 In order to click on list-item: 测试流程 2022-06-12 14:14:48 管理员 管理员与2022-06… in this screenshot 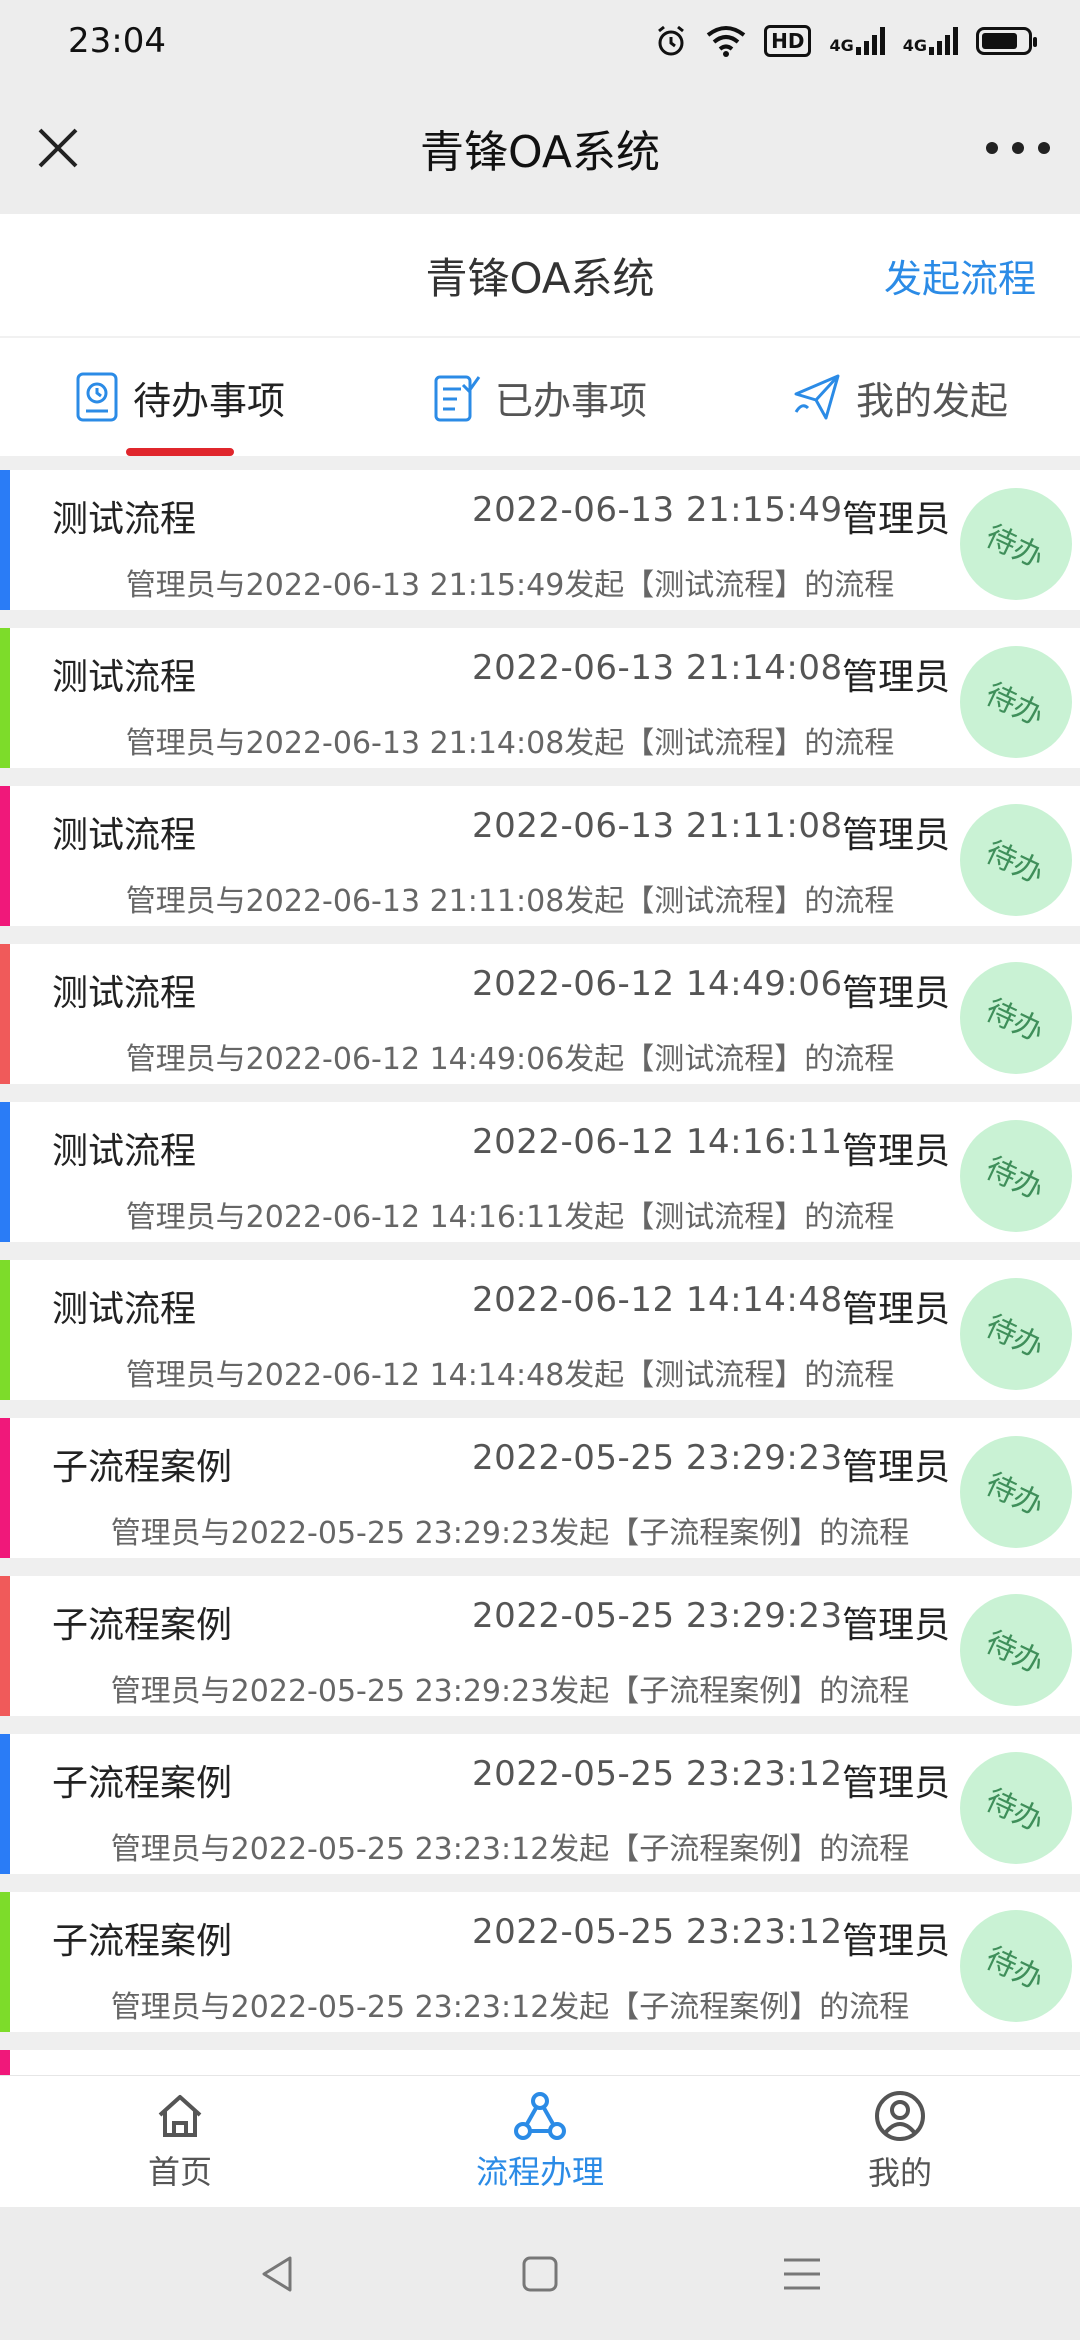, I will do `click(540, 1330)`.